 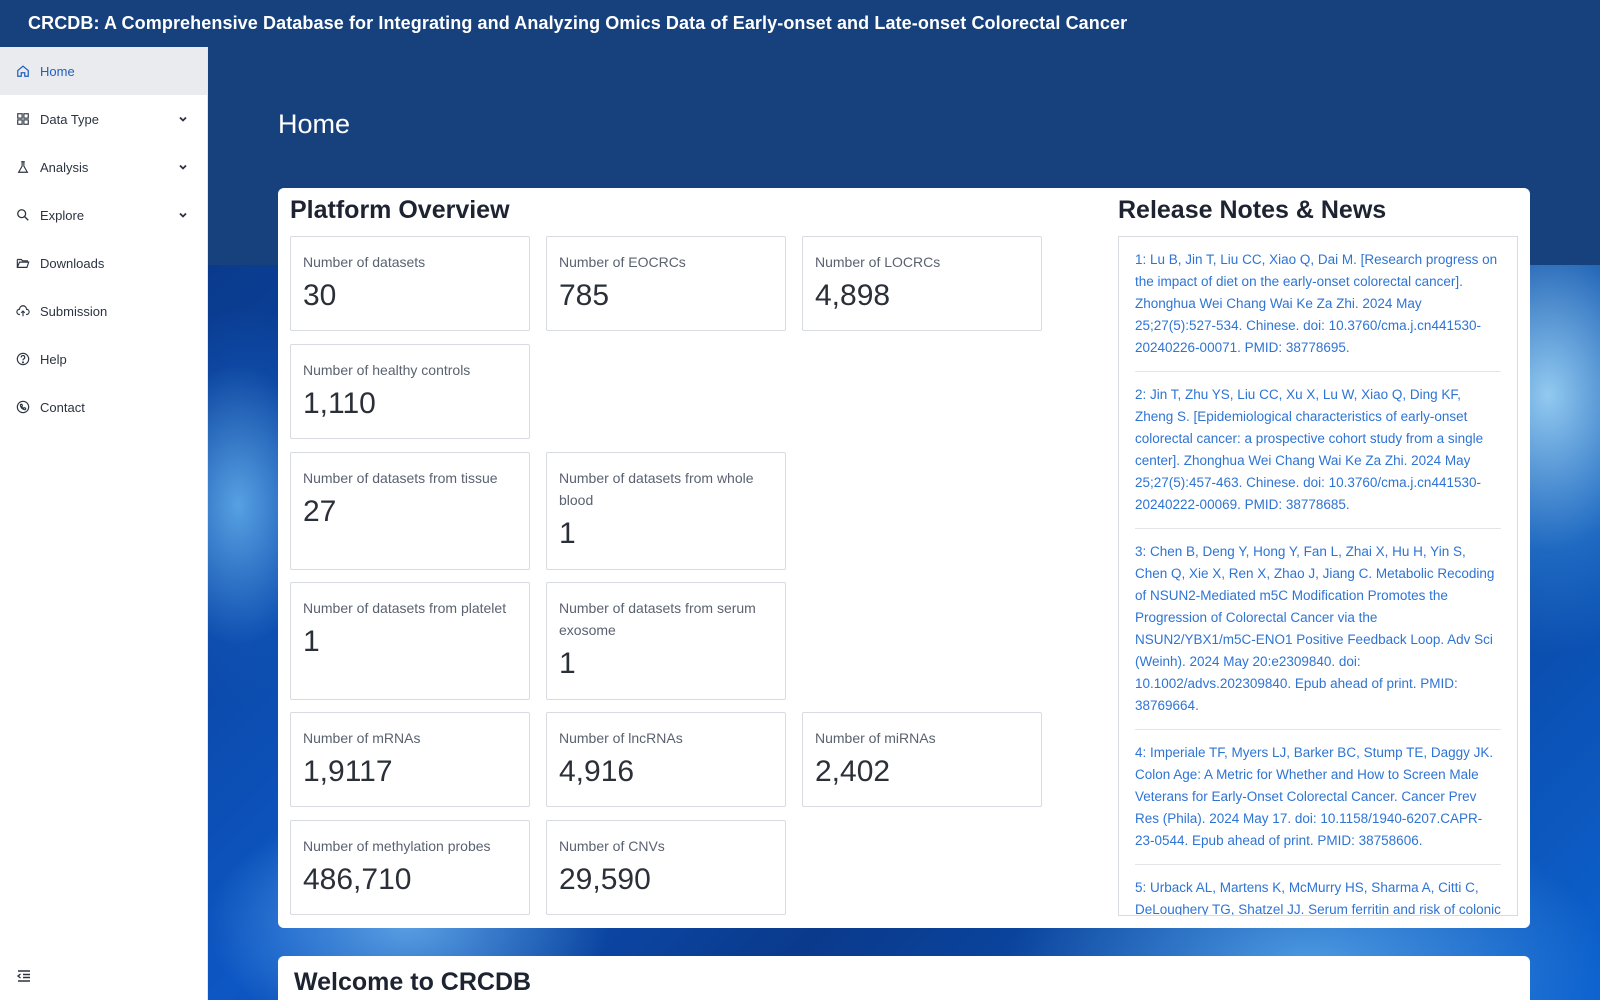 What do you see at coordinates (62, 215) in the screenshot?
I see `sidebar-item-label: Explore` at bounding box center [62, 215].